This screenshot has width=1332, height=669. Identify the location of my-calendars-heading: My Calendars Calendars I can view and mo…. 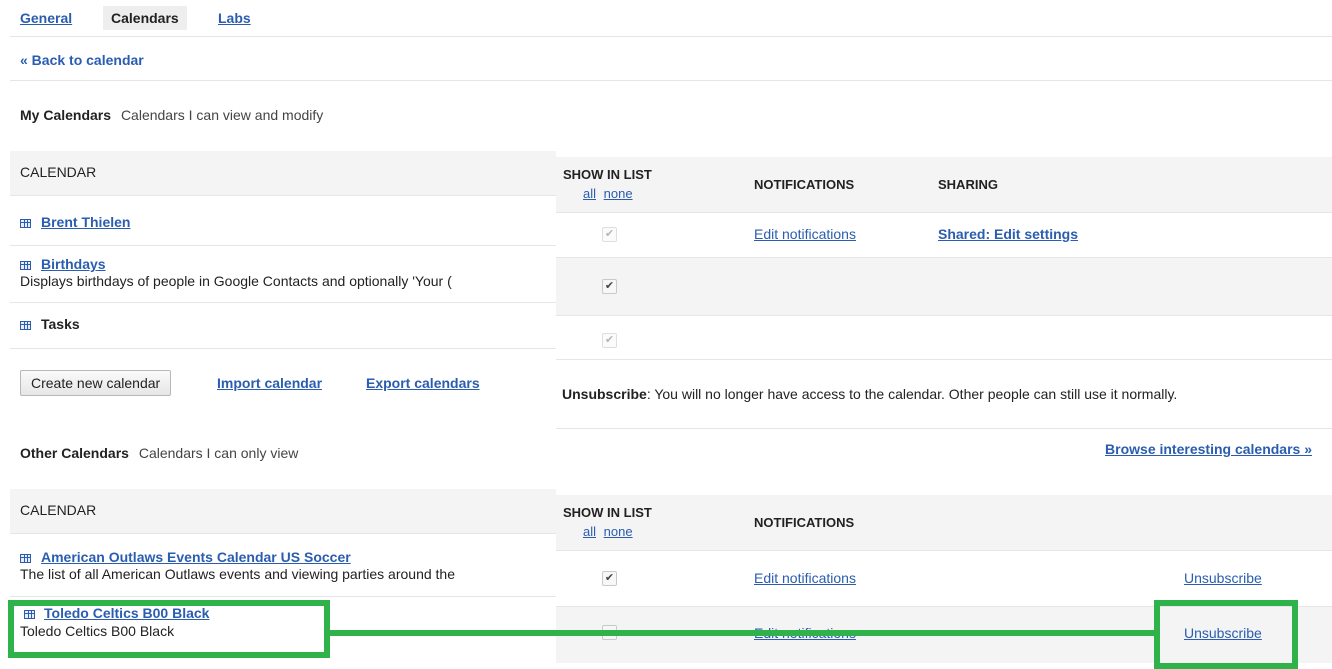
(171, 115).